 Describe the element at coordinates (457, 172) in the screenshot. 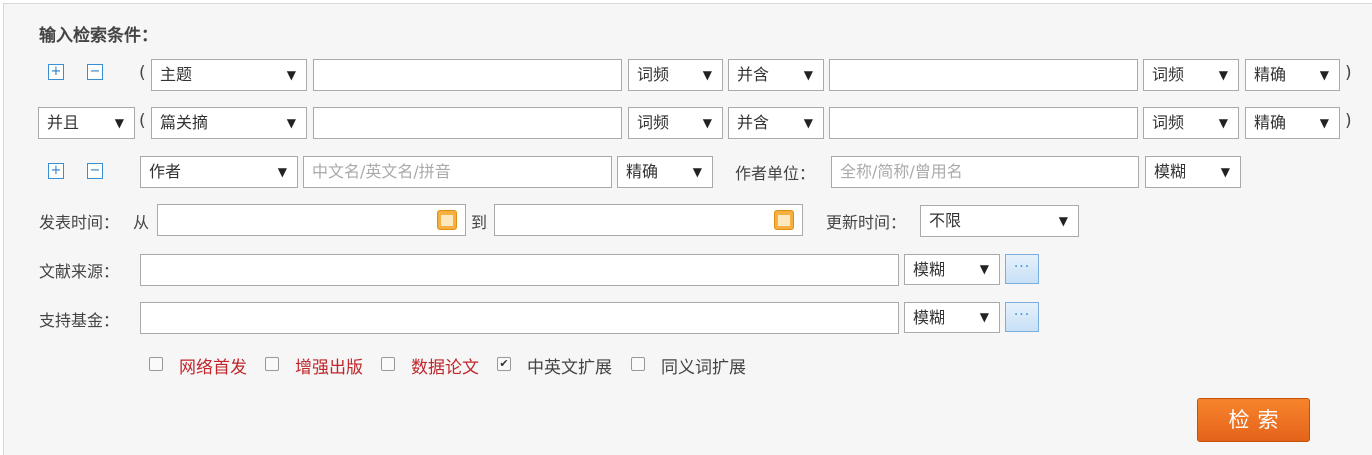

I see `author-name-input: 中文名/英文名/拼音` at that location.